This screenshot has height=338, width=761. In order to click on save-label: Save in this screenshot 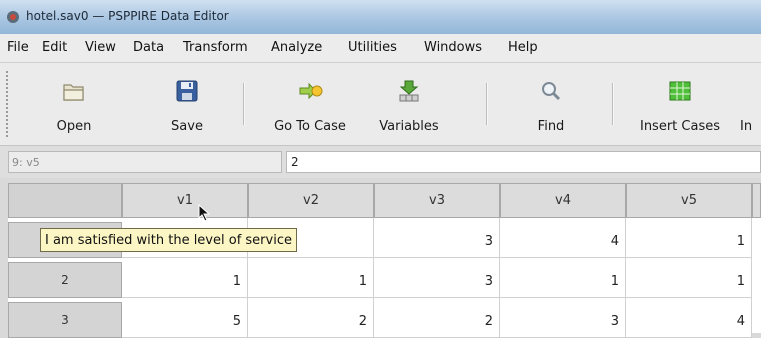, I will do `click(187, 126)`.